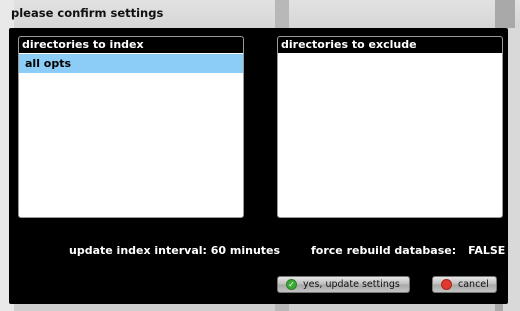 This screenshot has width=520, height=311. I want to click on cancel-icon, so click(446, 284).